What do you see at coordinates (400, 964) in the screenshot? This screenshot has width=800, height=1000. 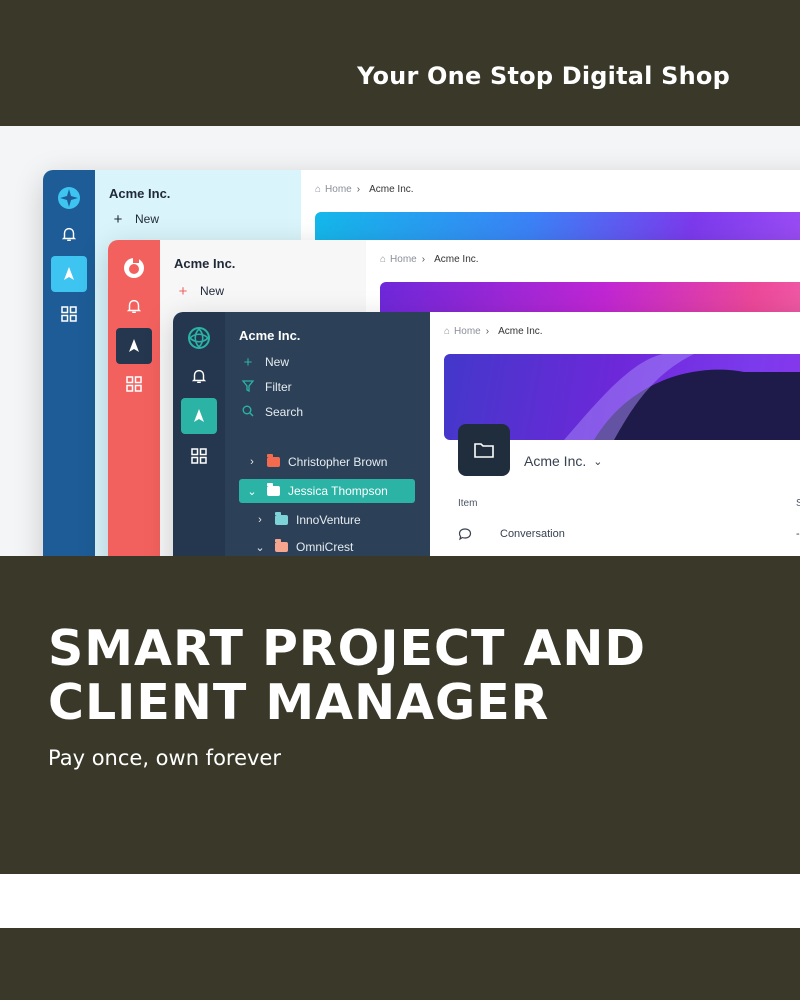 I see `footer-band` at bounding box center [400, 964].